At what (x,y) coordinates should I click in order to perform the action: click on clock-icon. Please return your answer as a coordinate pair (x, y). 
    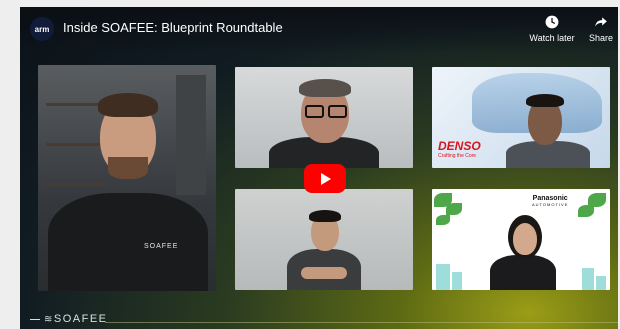
    Looking at the image, I should click on (552, 22).